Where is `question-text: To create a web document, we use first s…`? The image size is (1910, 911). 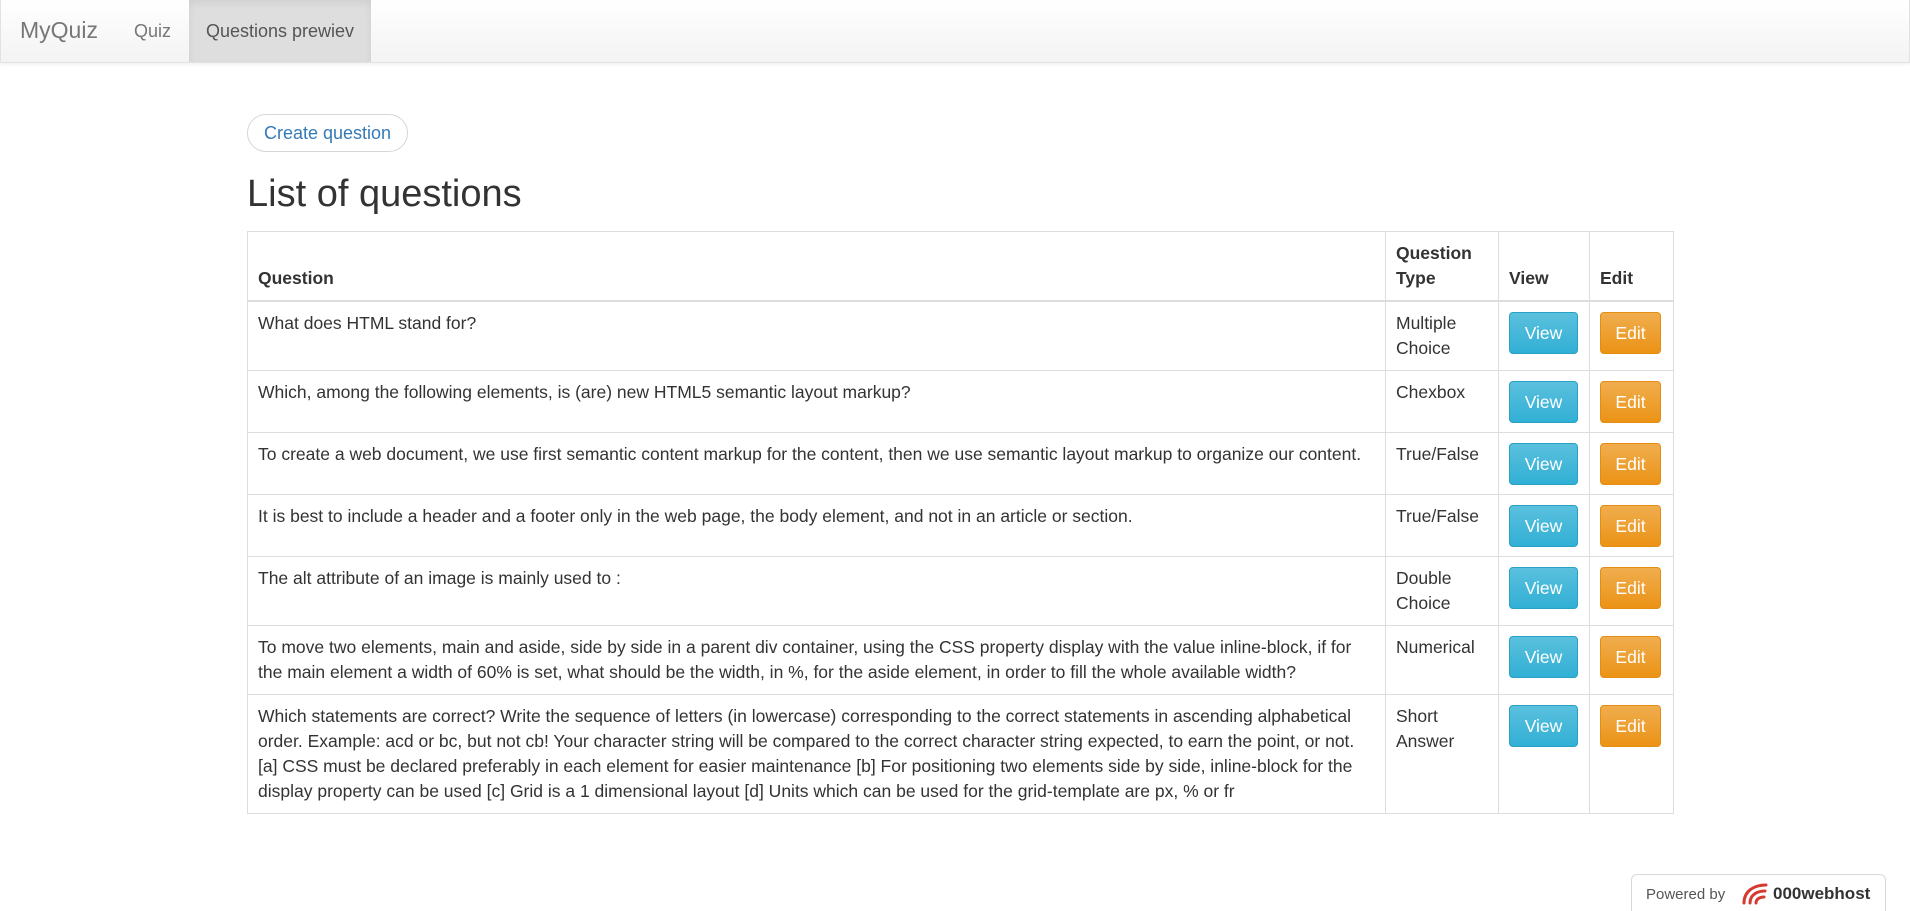
question-text: To create a web document, we use first s… is located at coordinates (816, 463).